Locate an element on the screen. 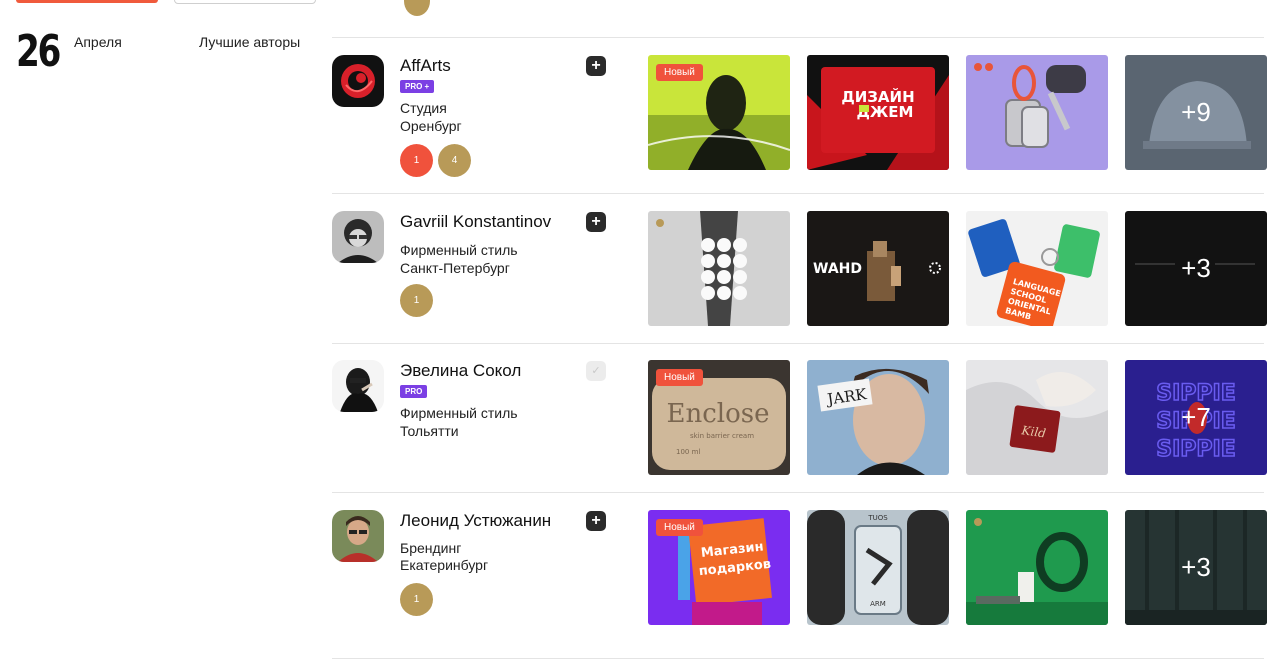 The image size is (1280, 665). portfolio-thumbs: Новый ДИЗАЙН ДЖЕМ +9 is located at coordinates (957, 112).